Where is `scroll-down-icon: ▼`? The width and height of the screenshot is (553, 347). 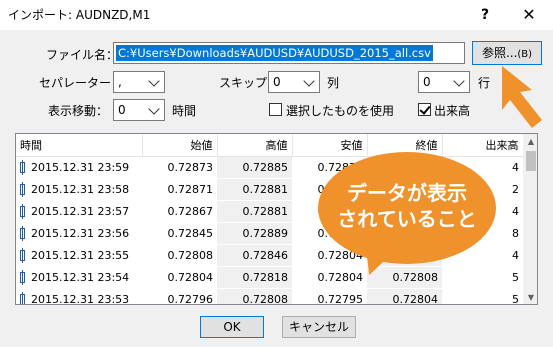
scroll-down-icon: ▼ is located at coordinates (530, 297).